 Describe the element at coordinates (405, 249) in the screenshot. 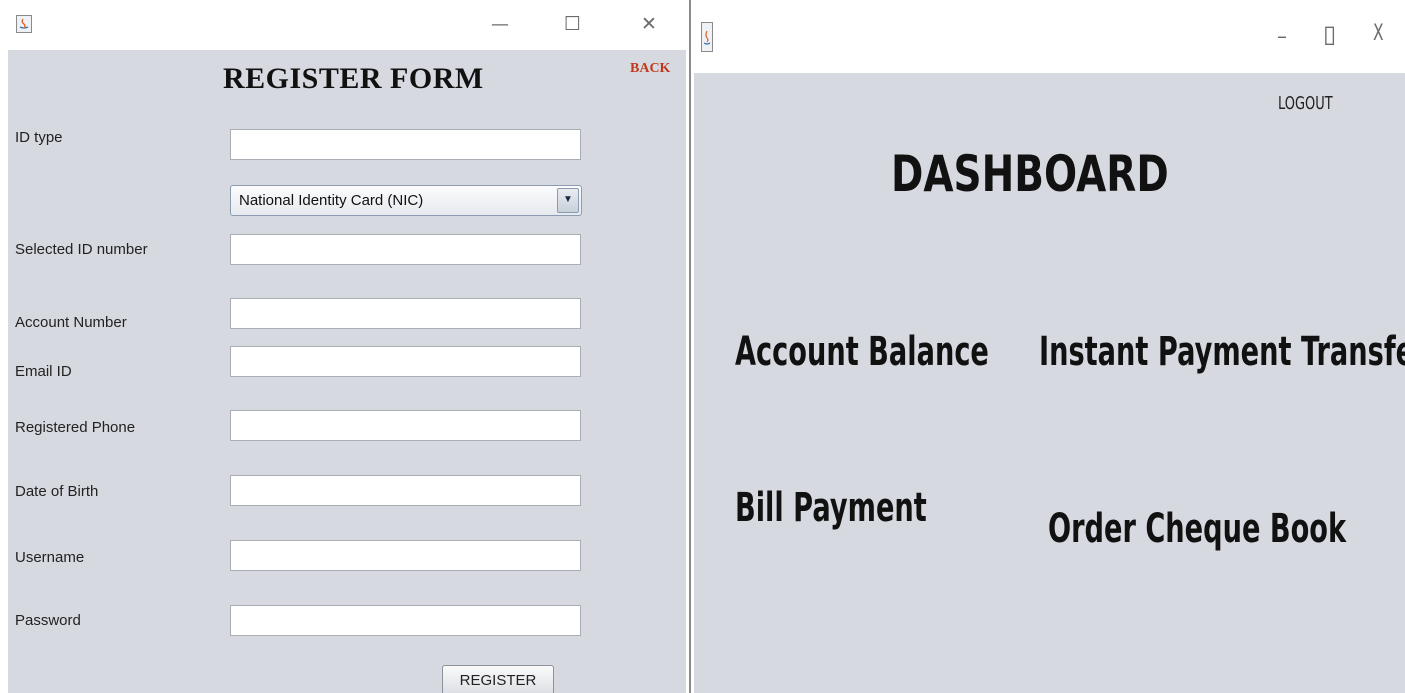

I see `selected-id-number-field` at that location.